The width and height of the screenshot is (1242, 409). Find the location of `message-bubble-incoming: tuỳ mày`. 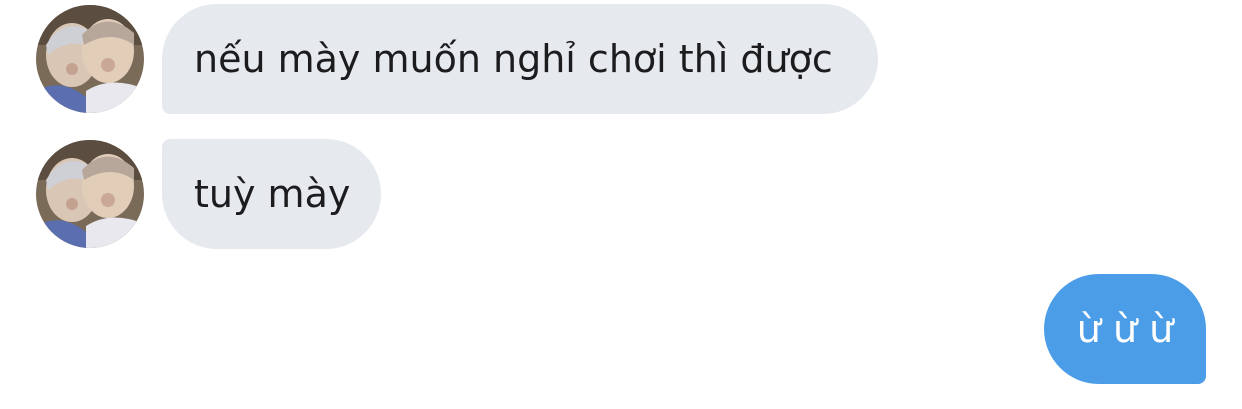

message-bubble-incoming: tuỳ mày is located at coordinates (271, 194).